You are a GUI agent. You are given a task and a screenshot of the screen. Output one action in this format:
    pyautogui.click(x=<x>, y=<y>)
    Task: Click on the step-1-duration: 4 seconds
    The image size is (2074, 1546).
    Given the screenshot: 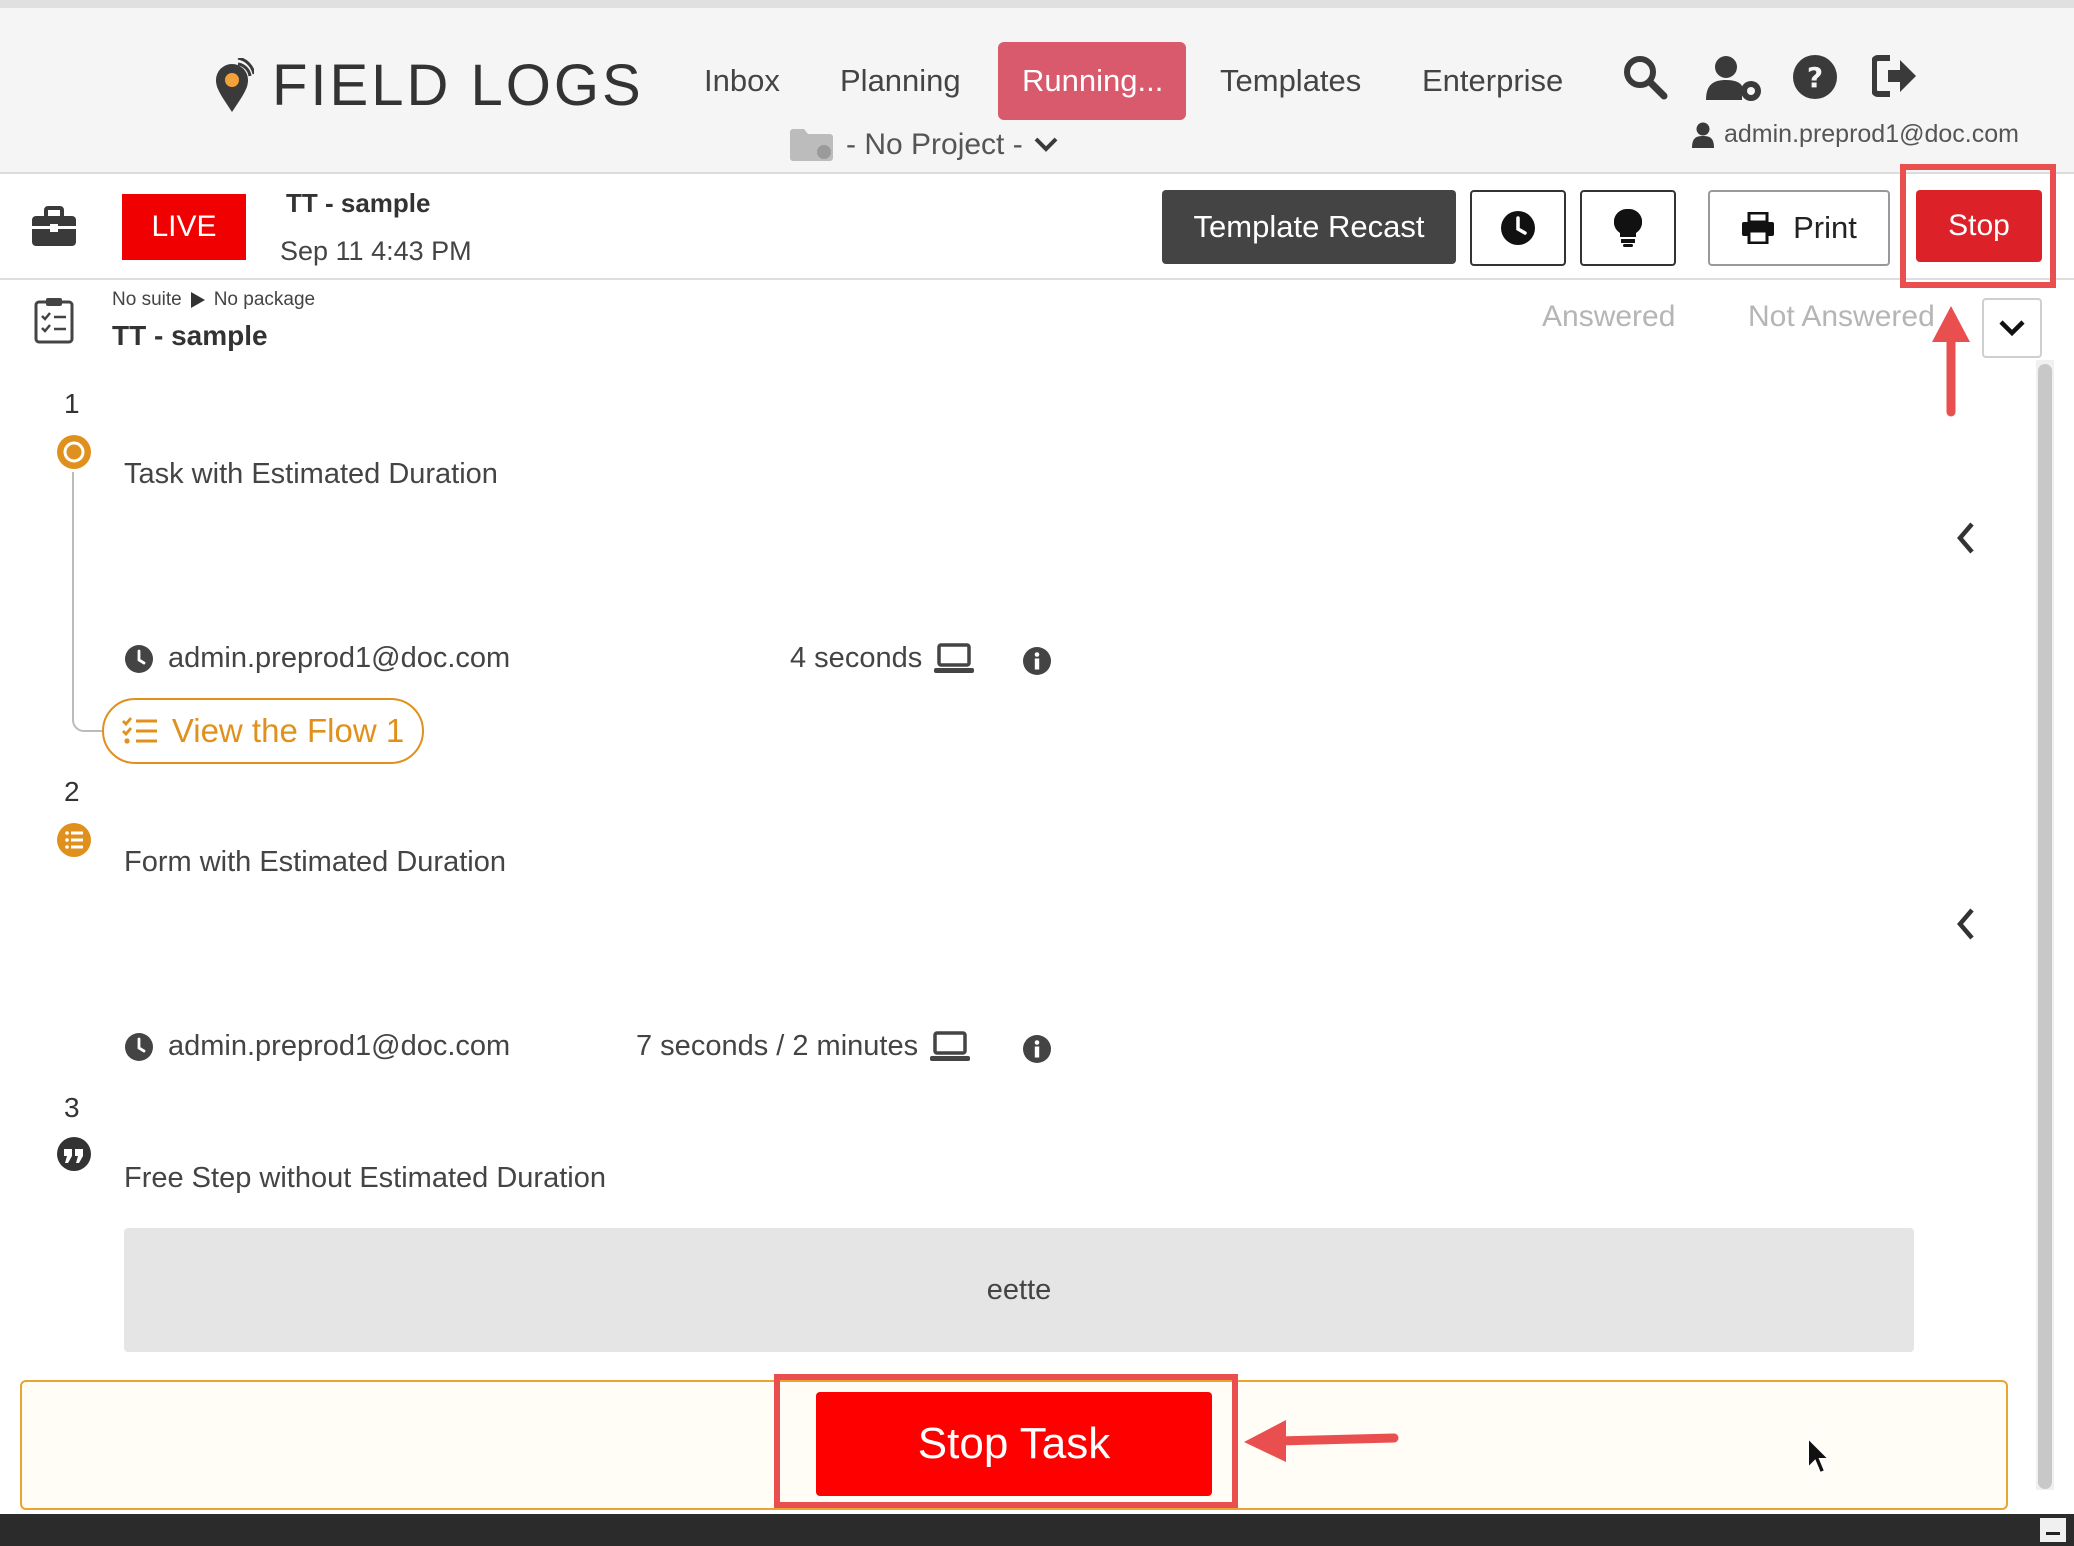 What is the action you would take?
    pyautogui.click(x=882, y=658)
    